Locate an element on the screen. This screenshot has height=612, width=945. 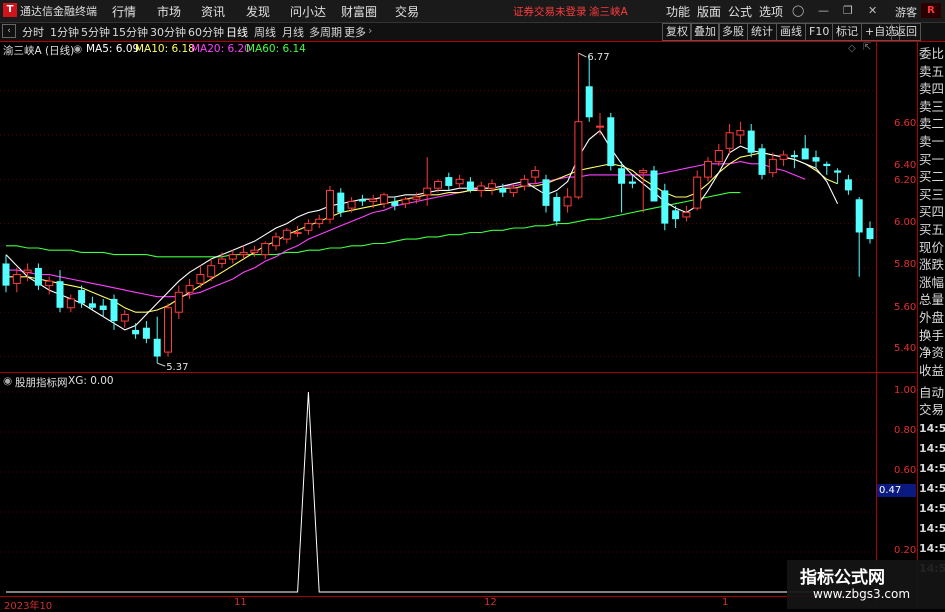
tab-month: 月线 is located at coordinates (293, 32).